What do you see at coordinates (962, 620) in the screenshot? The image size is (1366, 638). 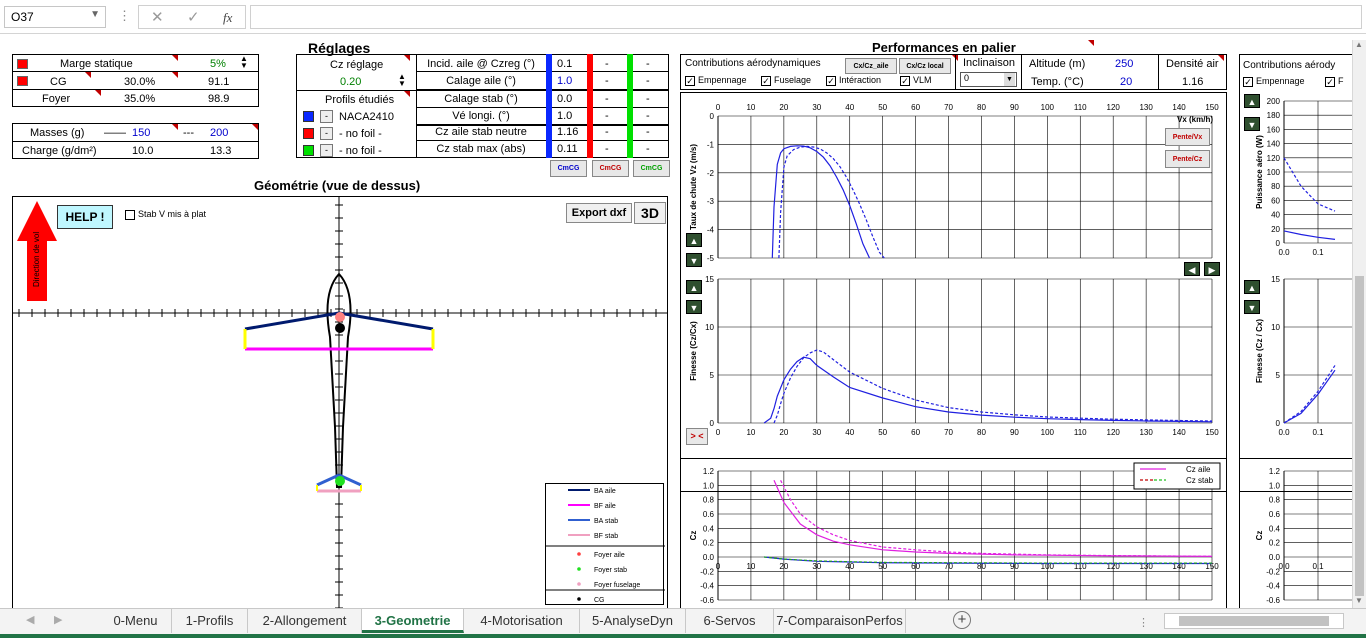 I see `add-sheet-button: +` at bounding box center [962, 620].